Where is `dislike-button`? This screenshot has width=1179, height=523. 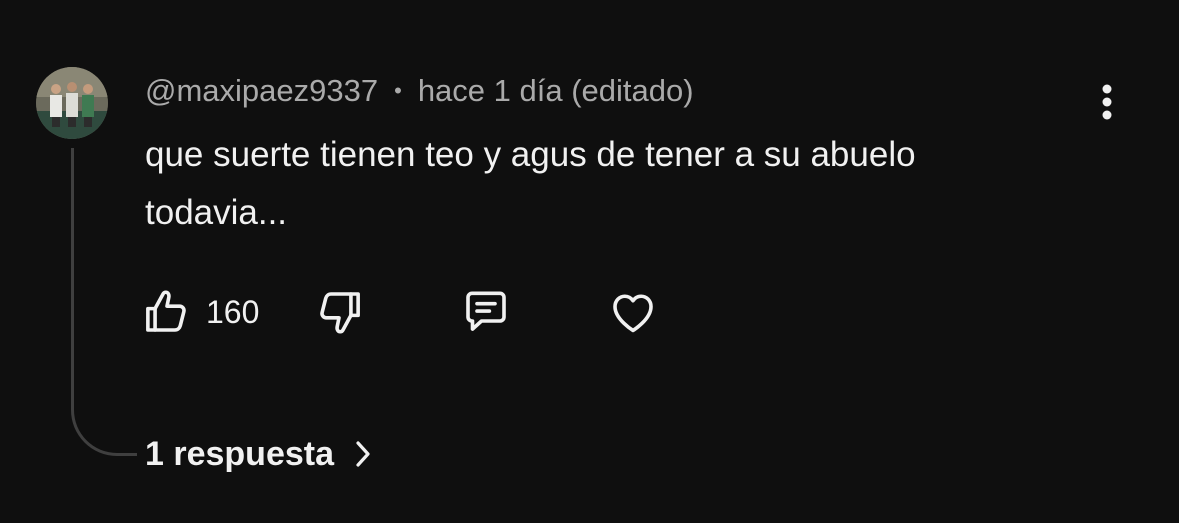 dislike-button is located at coordinates (339, 312).